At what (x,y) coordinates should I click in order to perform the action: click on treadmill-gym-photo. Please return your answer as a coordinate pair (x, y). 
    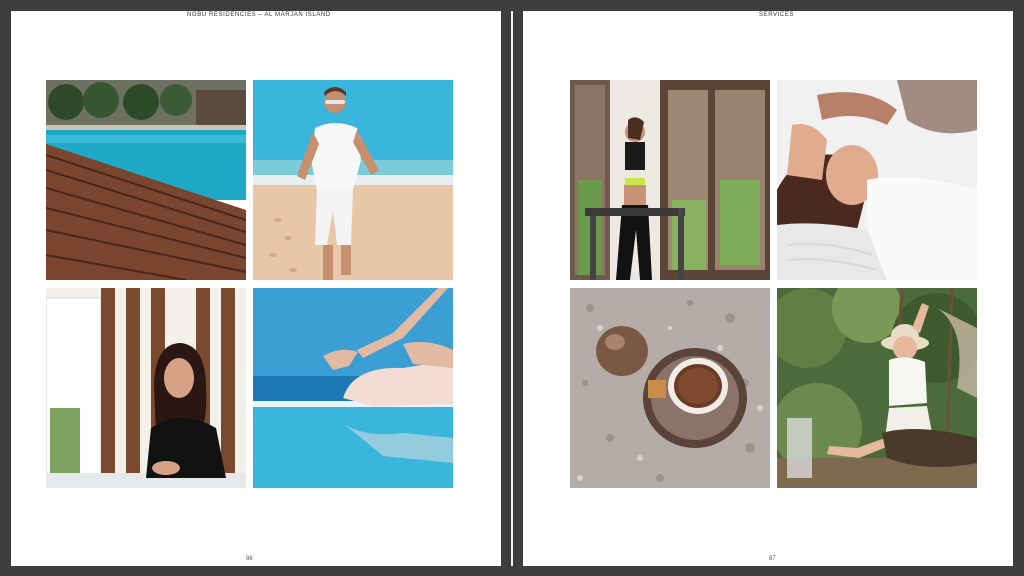
    Looking at the image, I should click on (670, 180).